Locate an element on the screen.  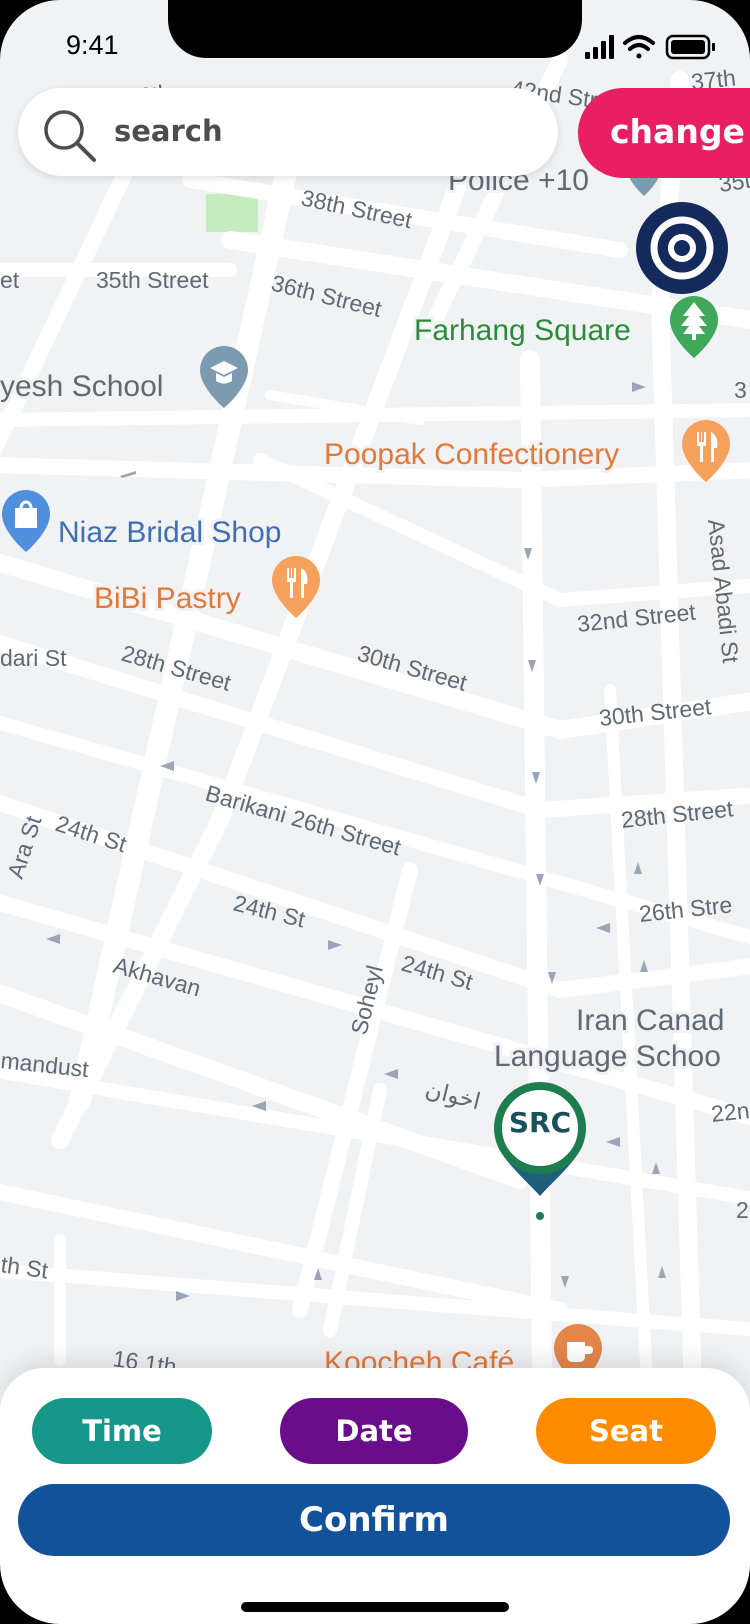
marker-label: SRC is located at coordinates (540, 1122).